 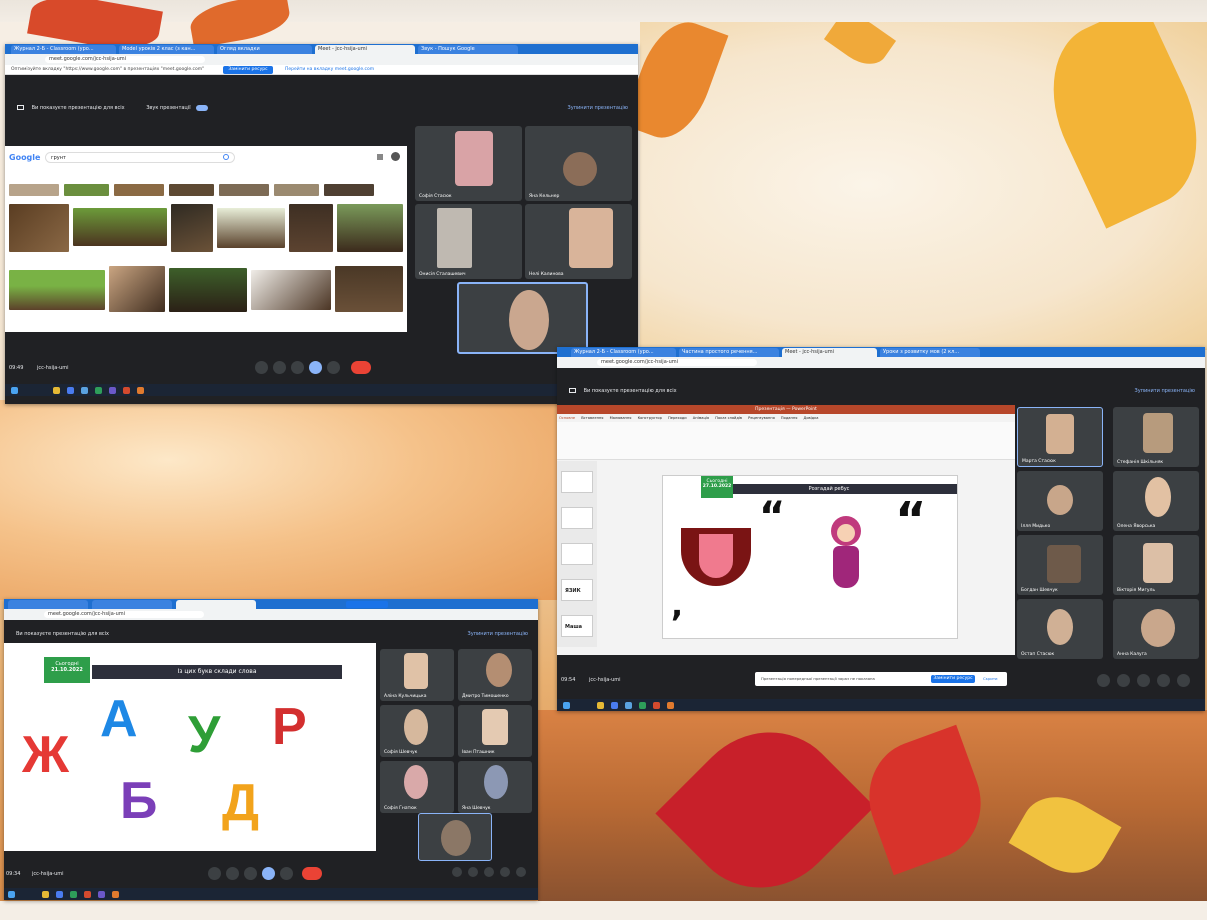 I want to click on mic-button, so click(x=214, y=873).